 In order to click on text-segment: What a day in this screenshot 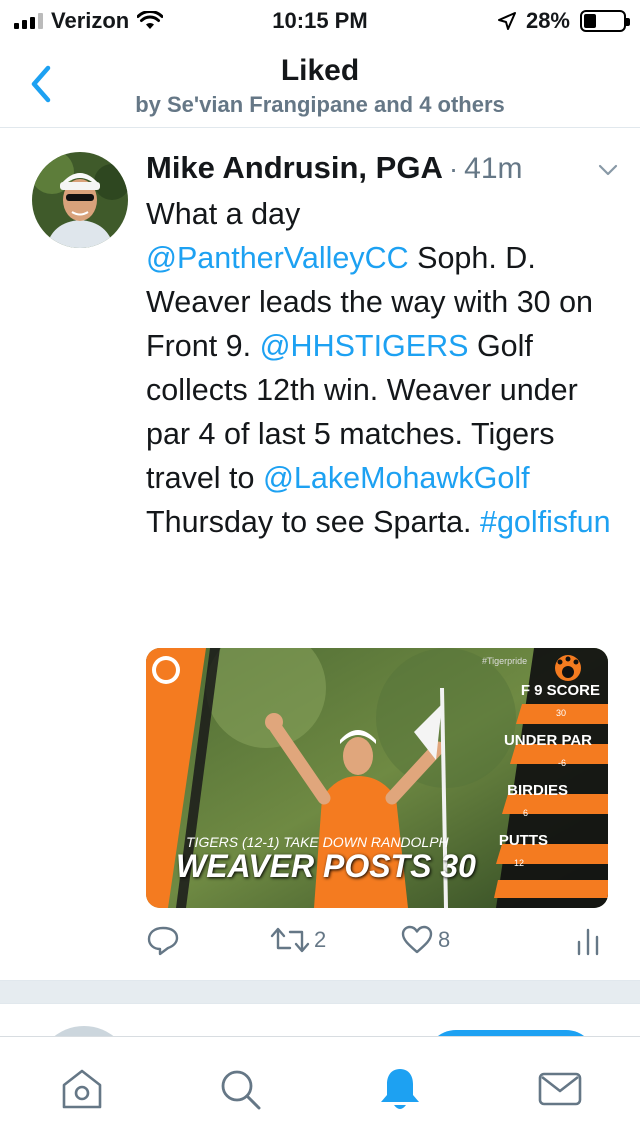, I will do `click(223, 214)`.